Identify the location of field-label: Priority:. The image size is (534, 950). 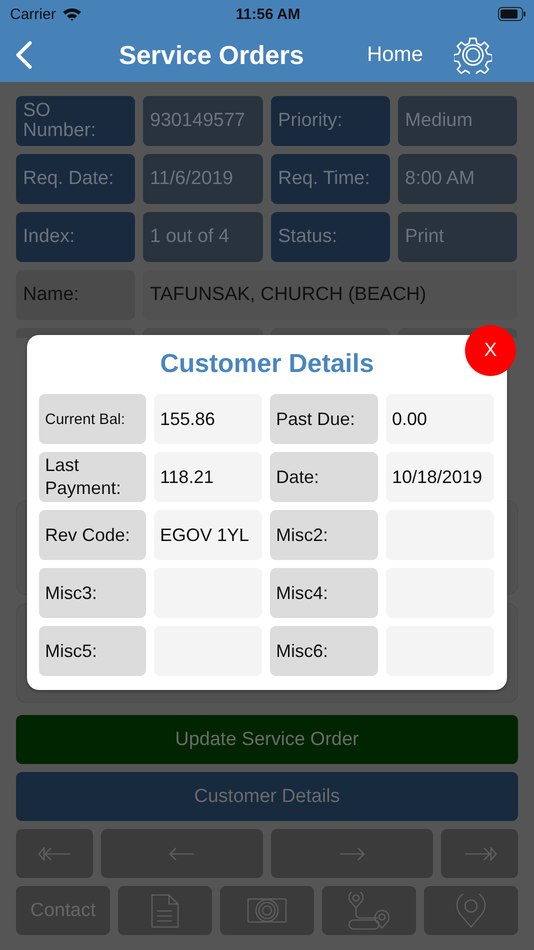
(330, 121).